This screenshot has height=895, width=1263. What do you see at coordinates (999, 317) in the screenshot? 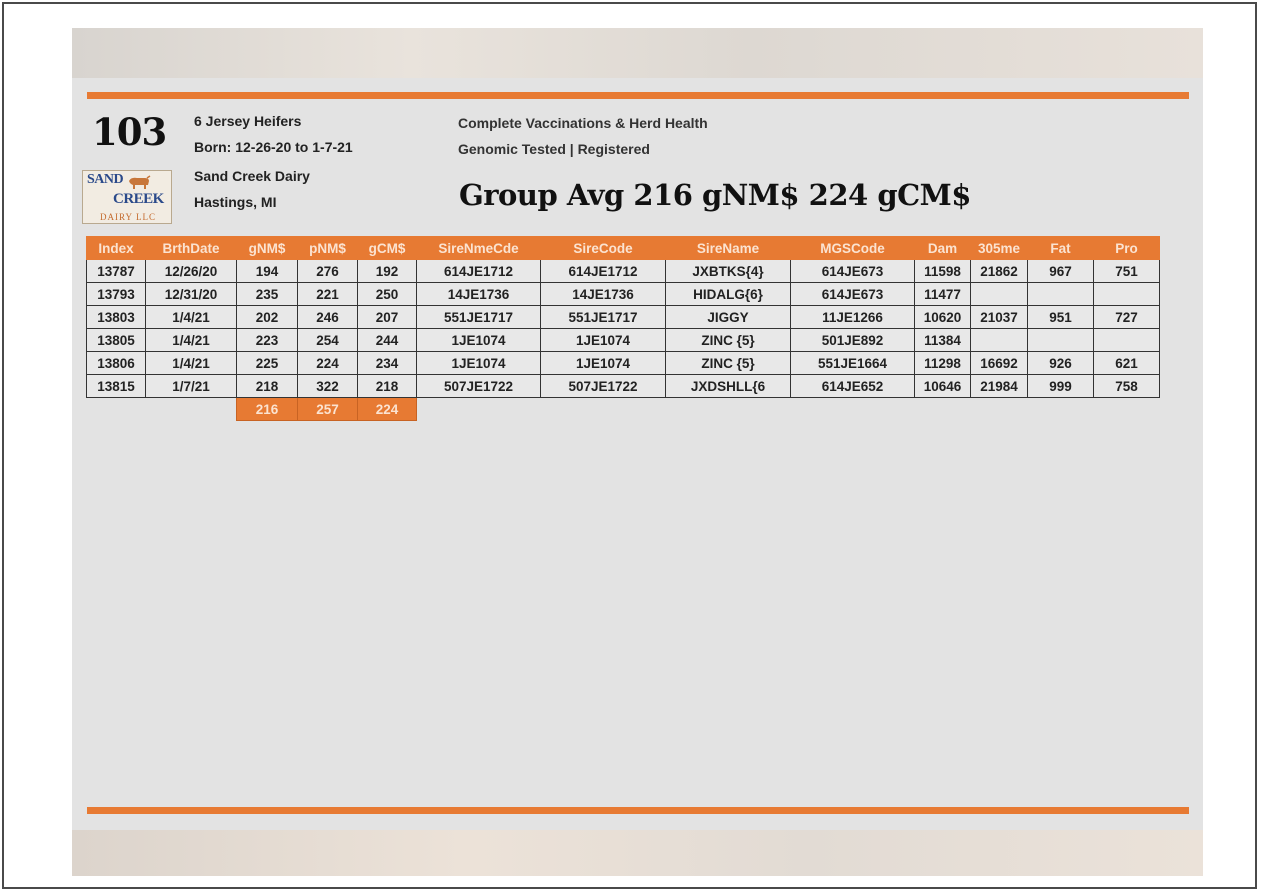
I see `table-cell: 21037` at bounding box center [999, 317].